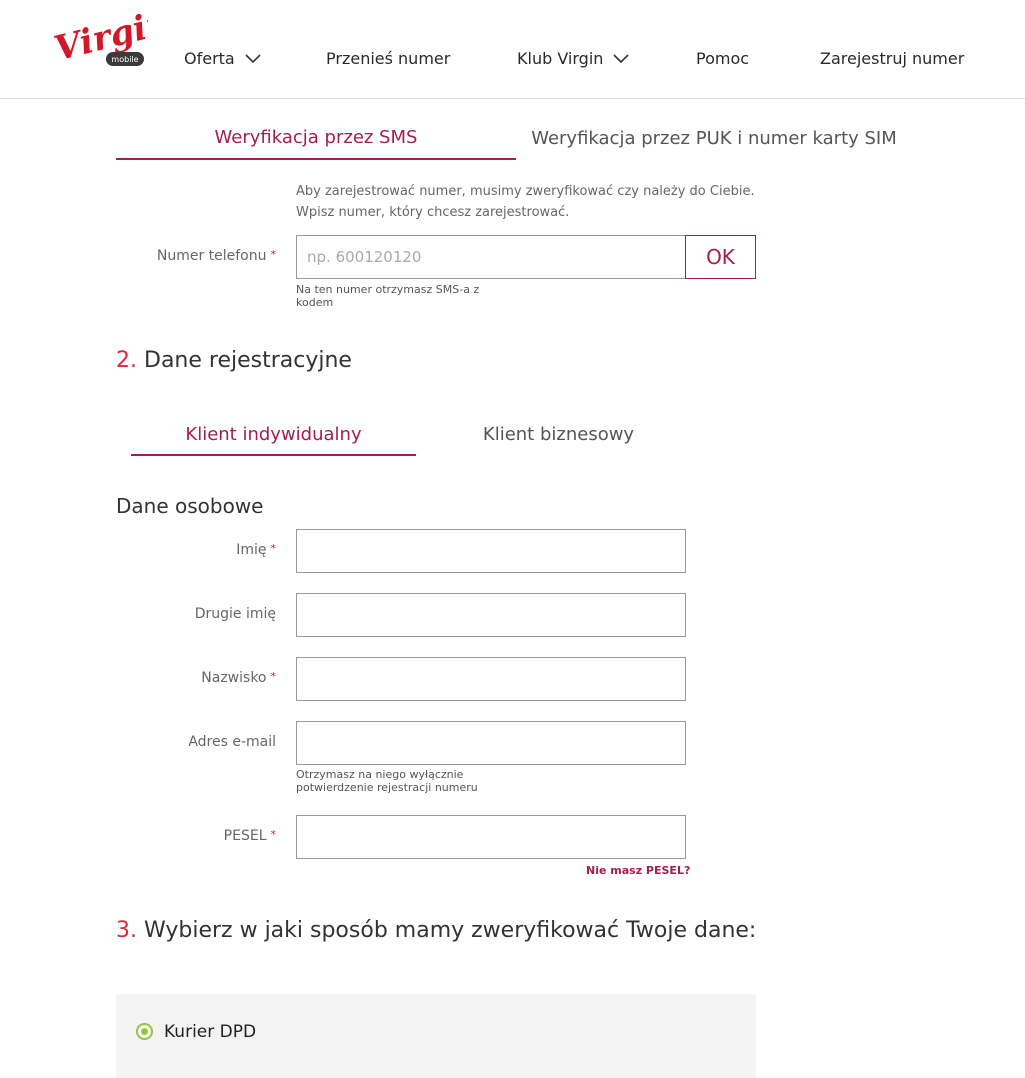 The width and height of the screenshot is (1025, 1078). What do you see at coordinates (558, 434) in the screenshot?
I see `tab-business-client: Klient biznesowy` at bounding box center [558, 434].